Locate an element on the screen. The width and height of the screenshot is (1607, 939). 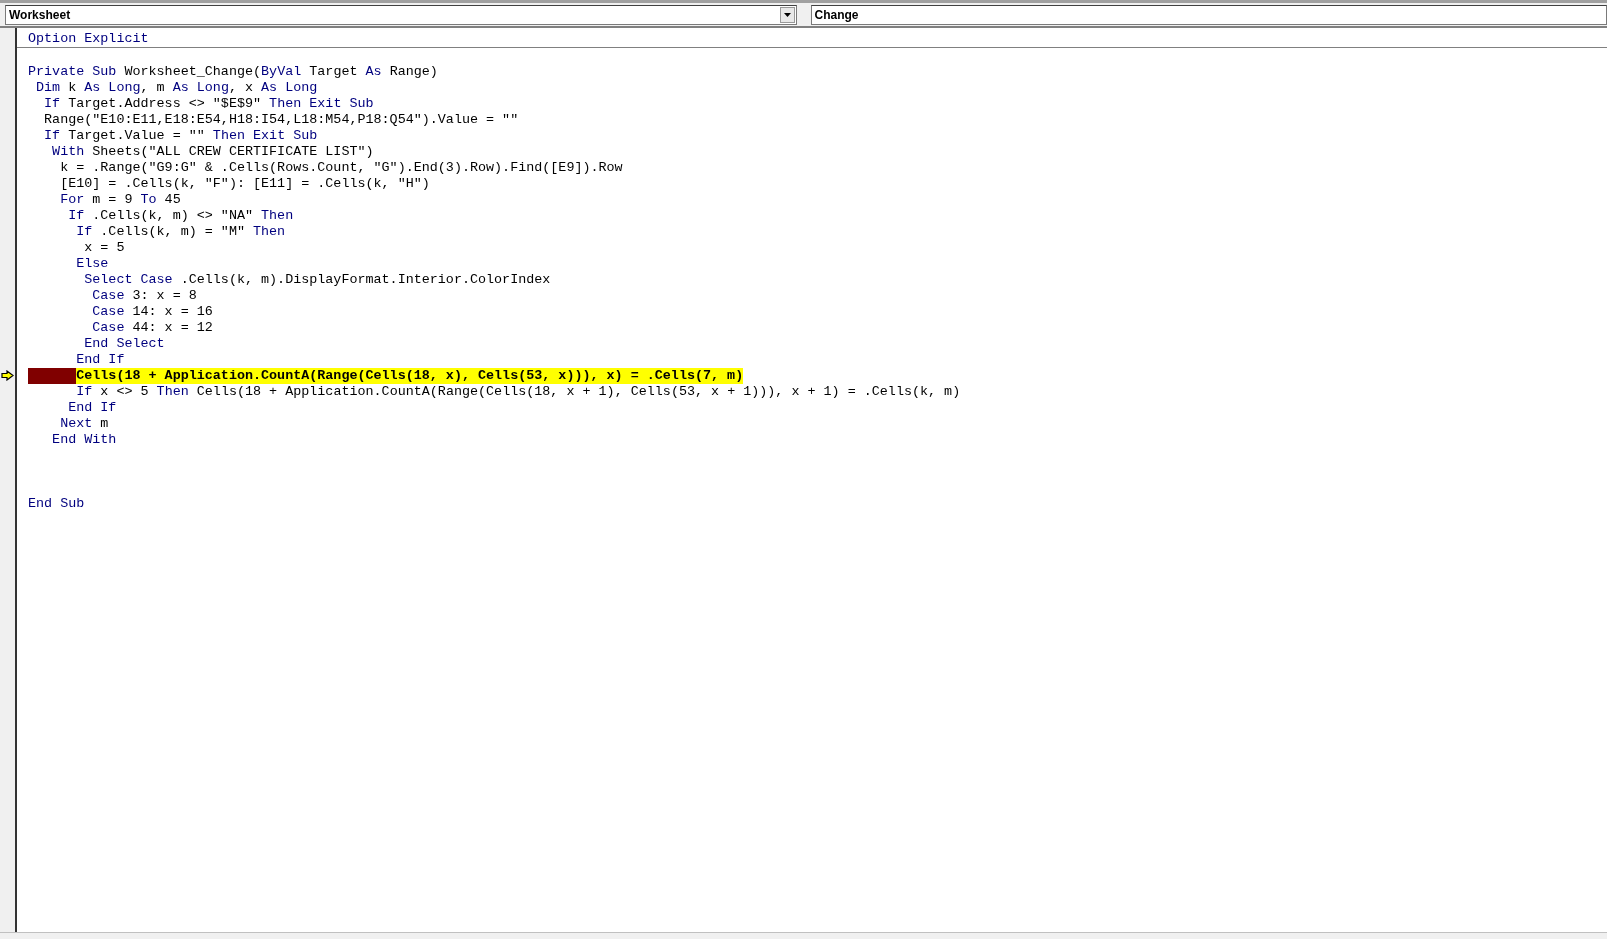
keyword: ByVal is located at coordinates (281, 72).